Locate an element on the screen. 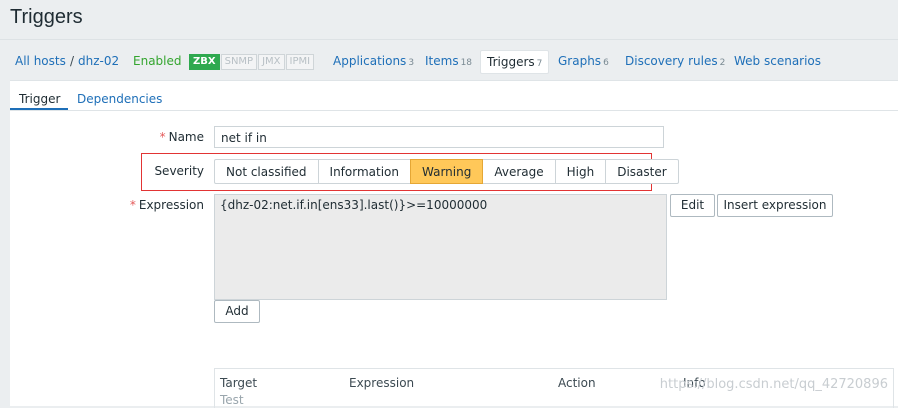 Image resolution: width=898 pixels, height=408 pixels. nav-triggers: Triggers 7 is located at coordinates (515, 62).